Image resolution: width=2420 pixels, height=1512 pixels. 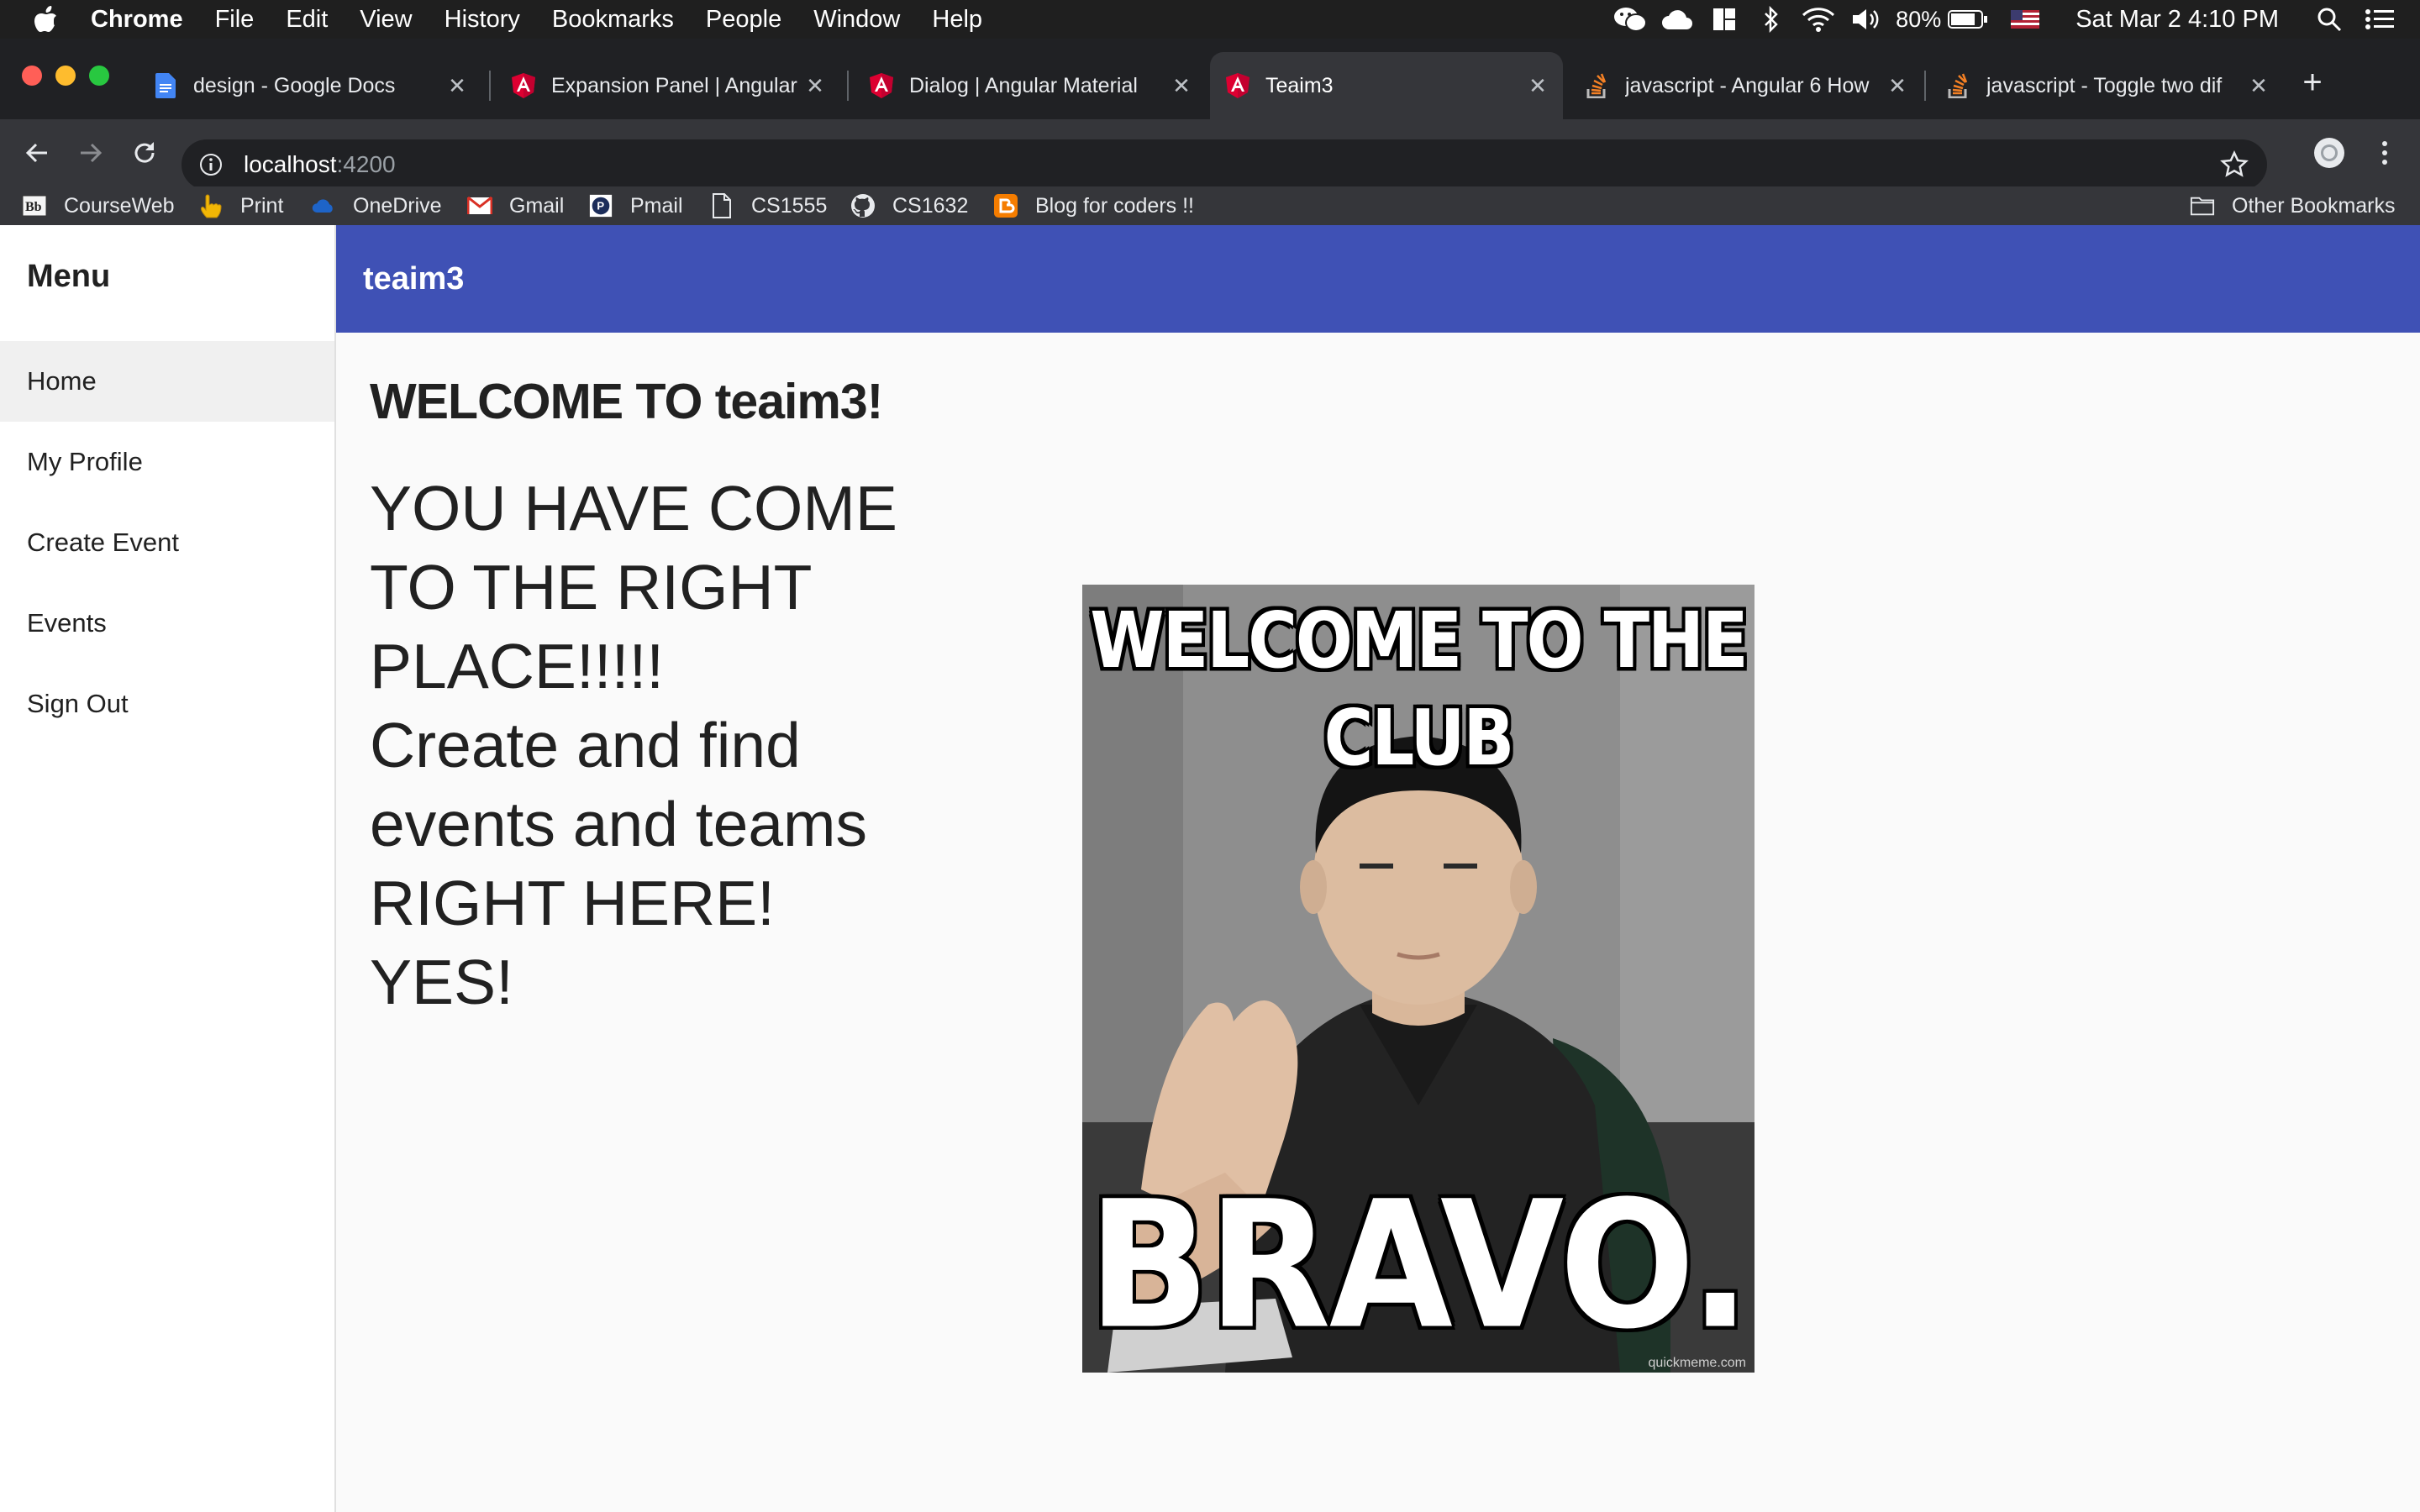 I want to click on menu-edit: Edit, so click(x=307, y=20).